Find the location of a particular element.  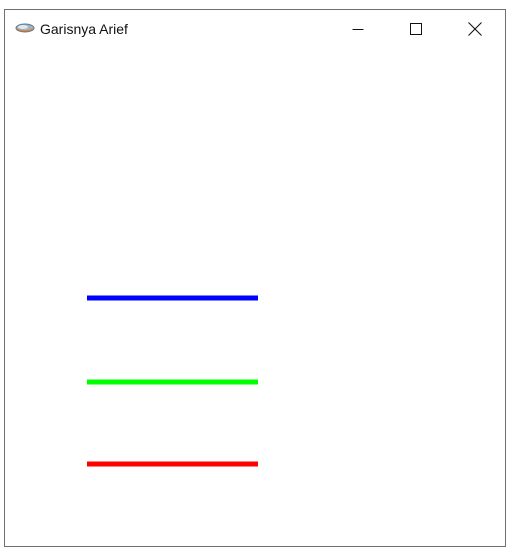

minimize-button is located at coordinates (358, 29).